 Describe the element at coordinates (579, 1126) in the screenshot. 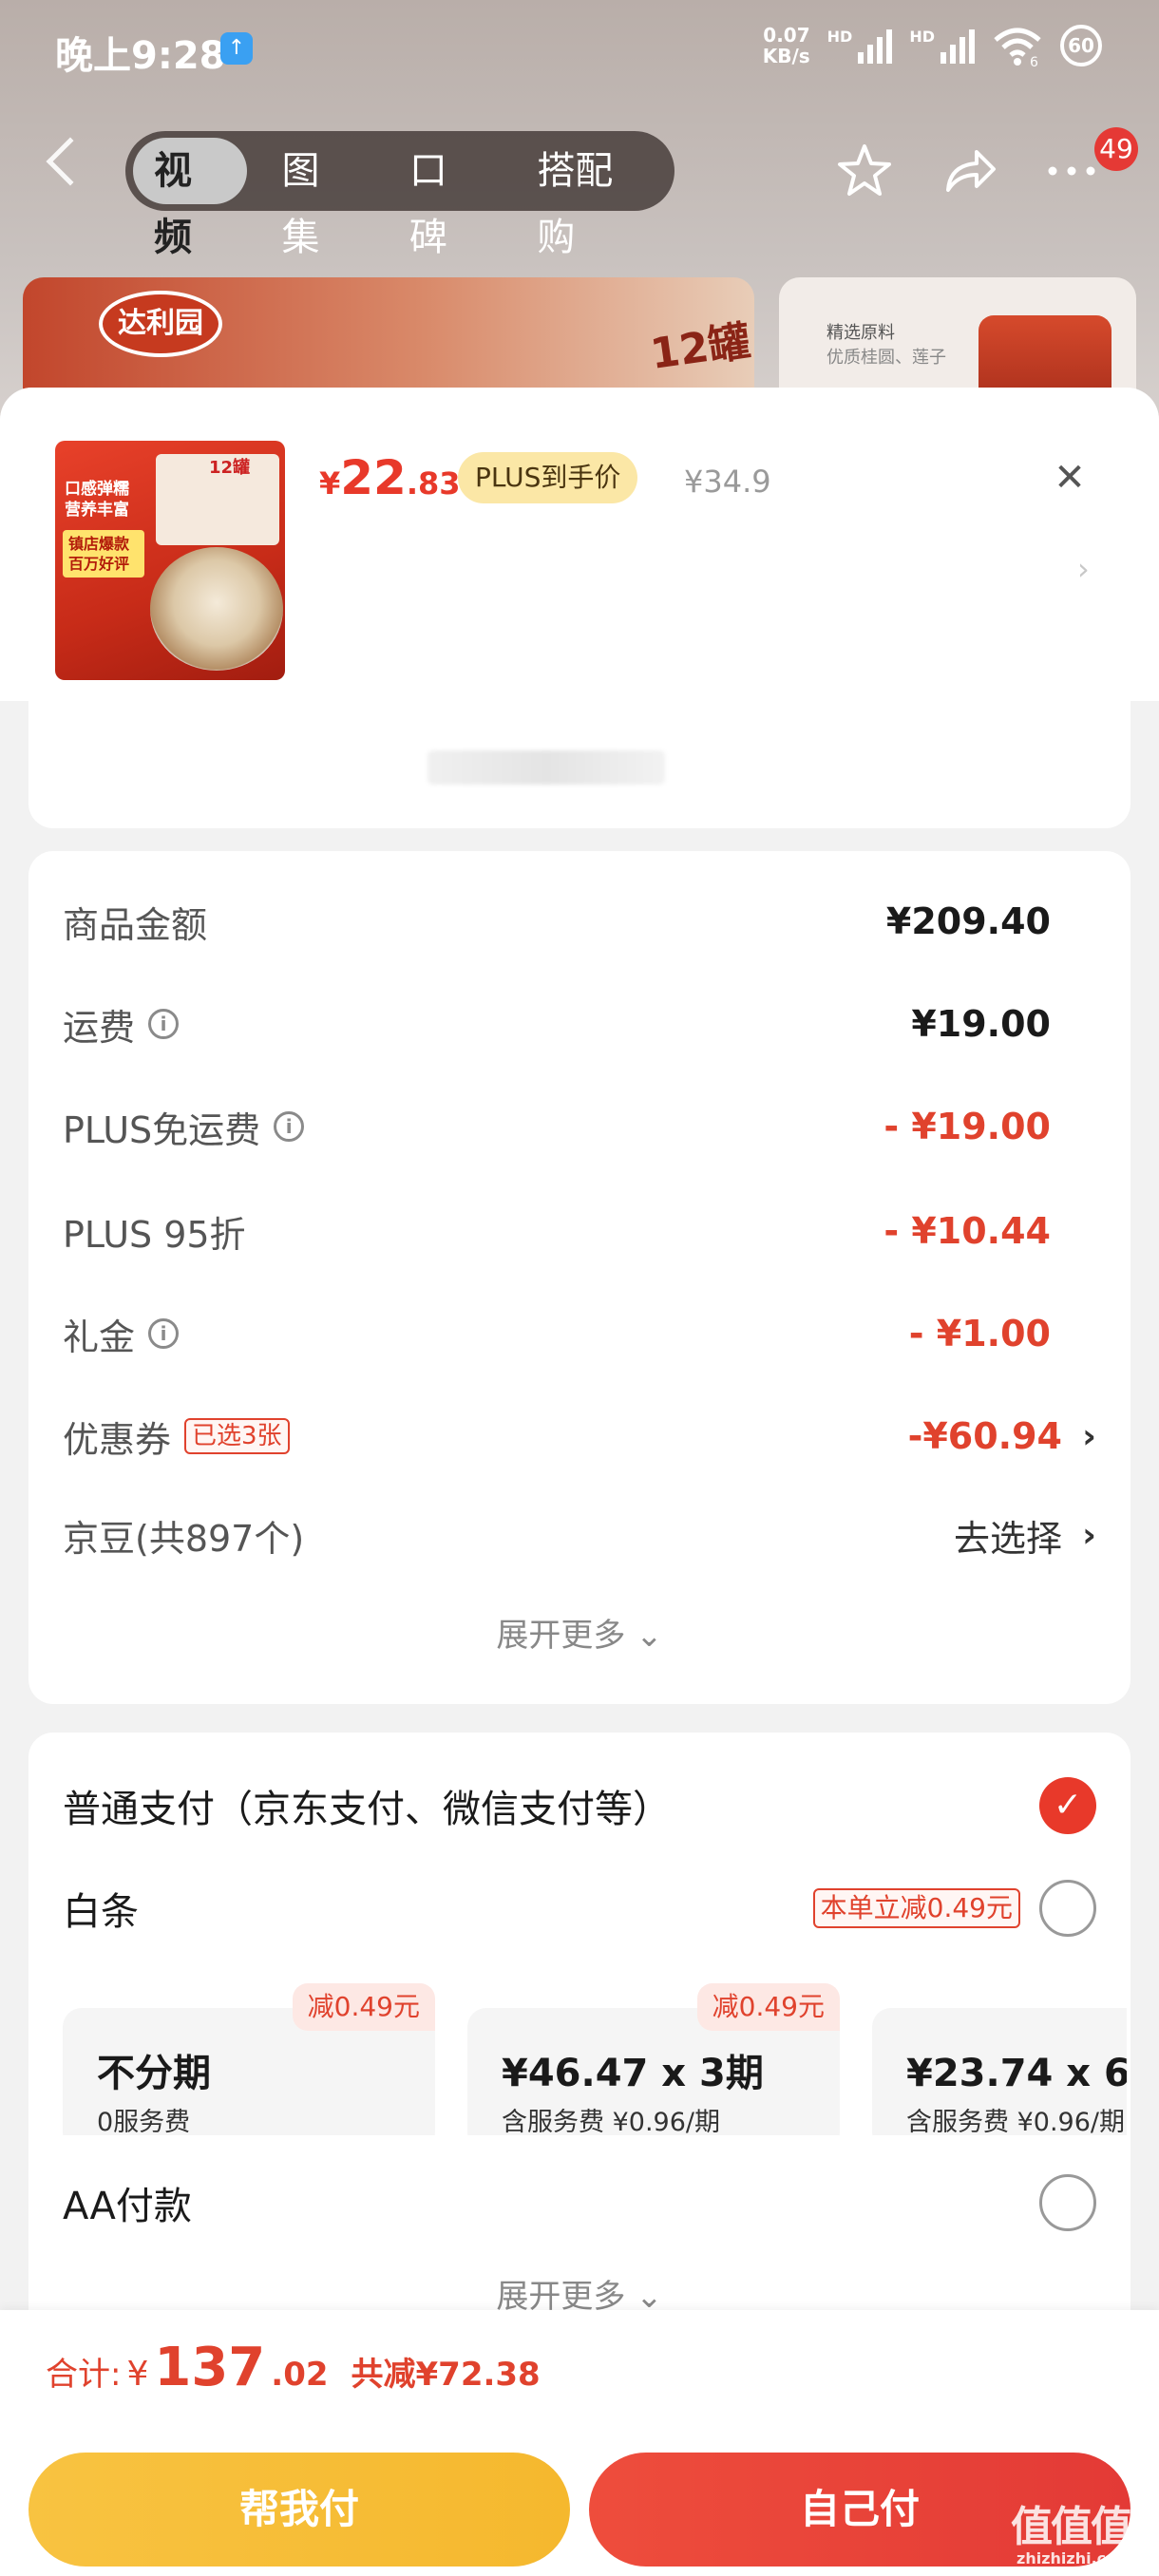

I see `summary-row-plus-freeship: PLUS免运费 i - ¥19.00` at that location.